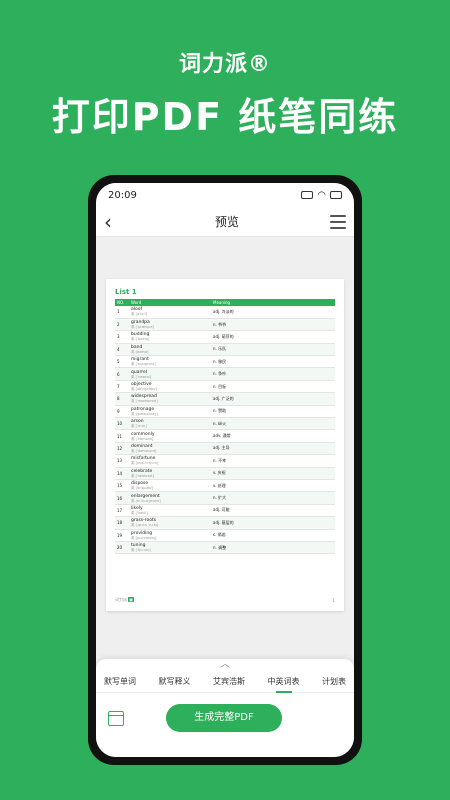 The image size is (450, 800). I want to click on row-number: 15, so click(122, 486).